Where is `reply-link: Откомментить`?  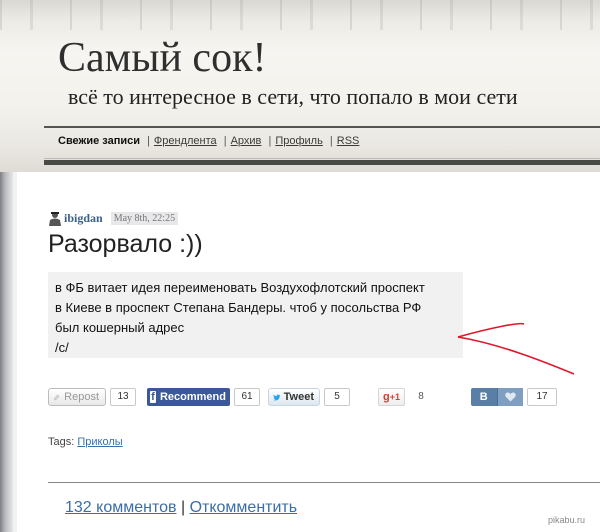 reply-link: Откомментить is located at coordinates (244, 507).